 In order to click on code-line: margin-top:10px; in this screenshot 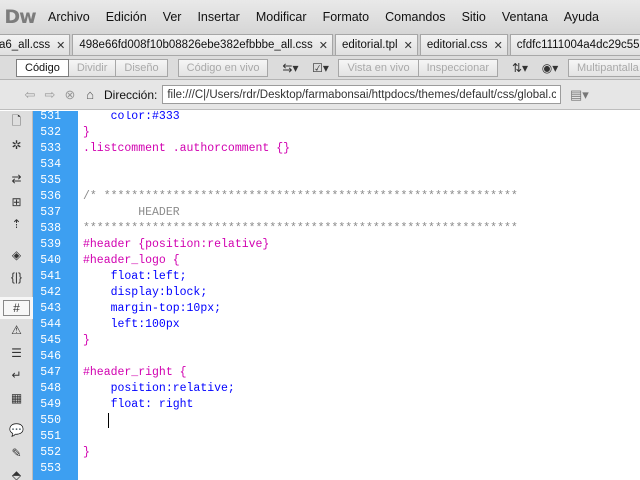, I will do `click(152, 309)`.